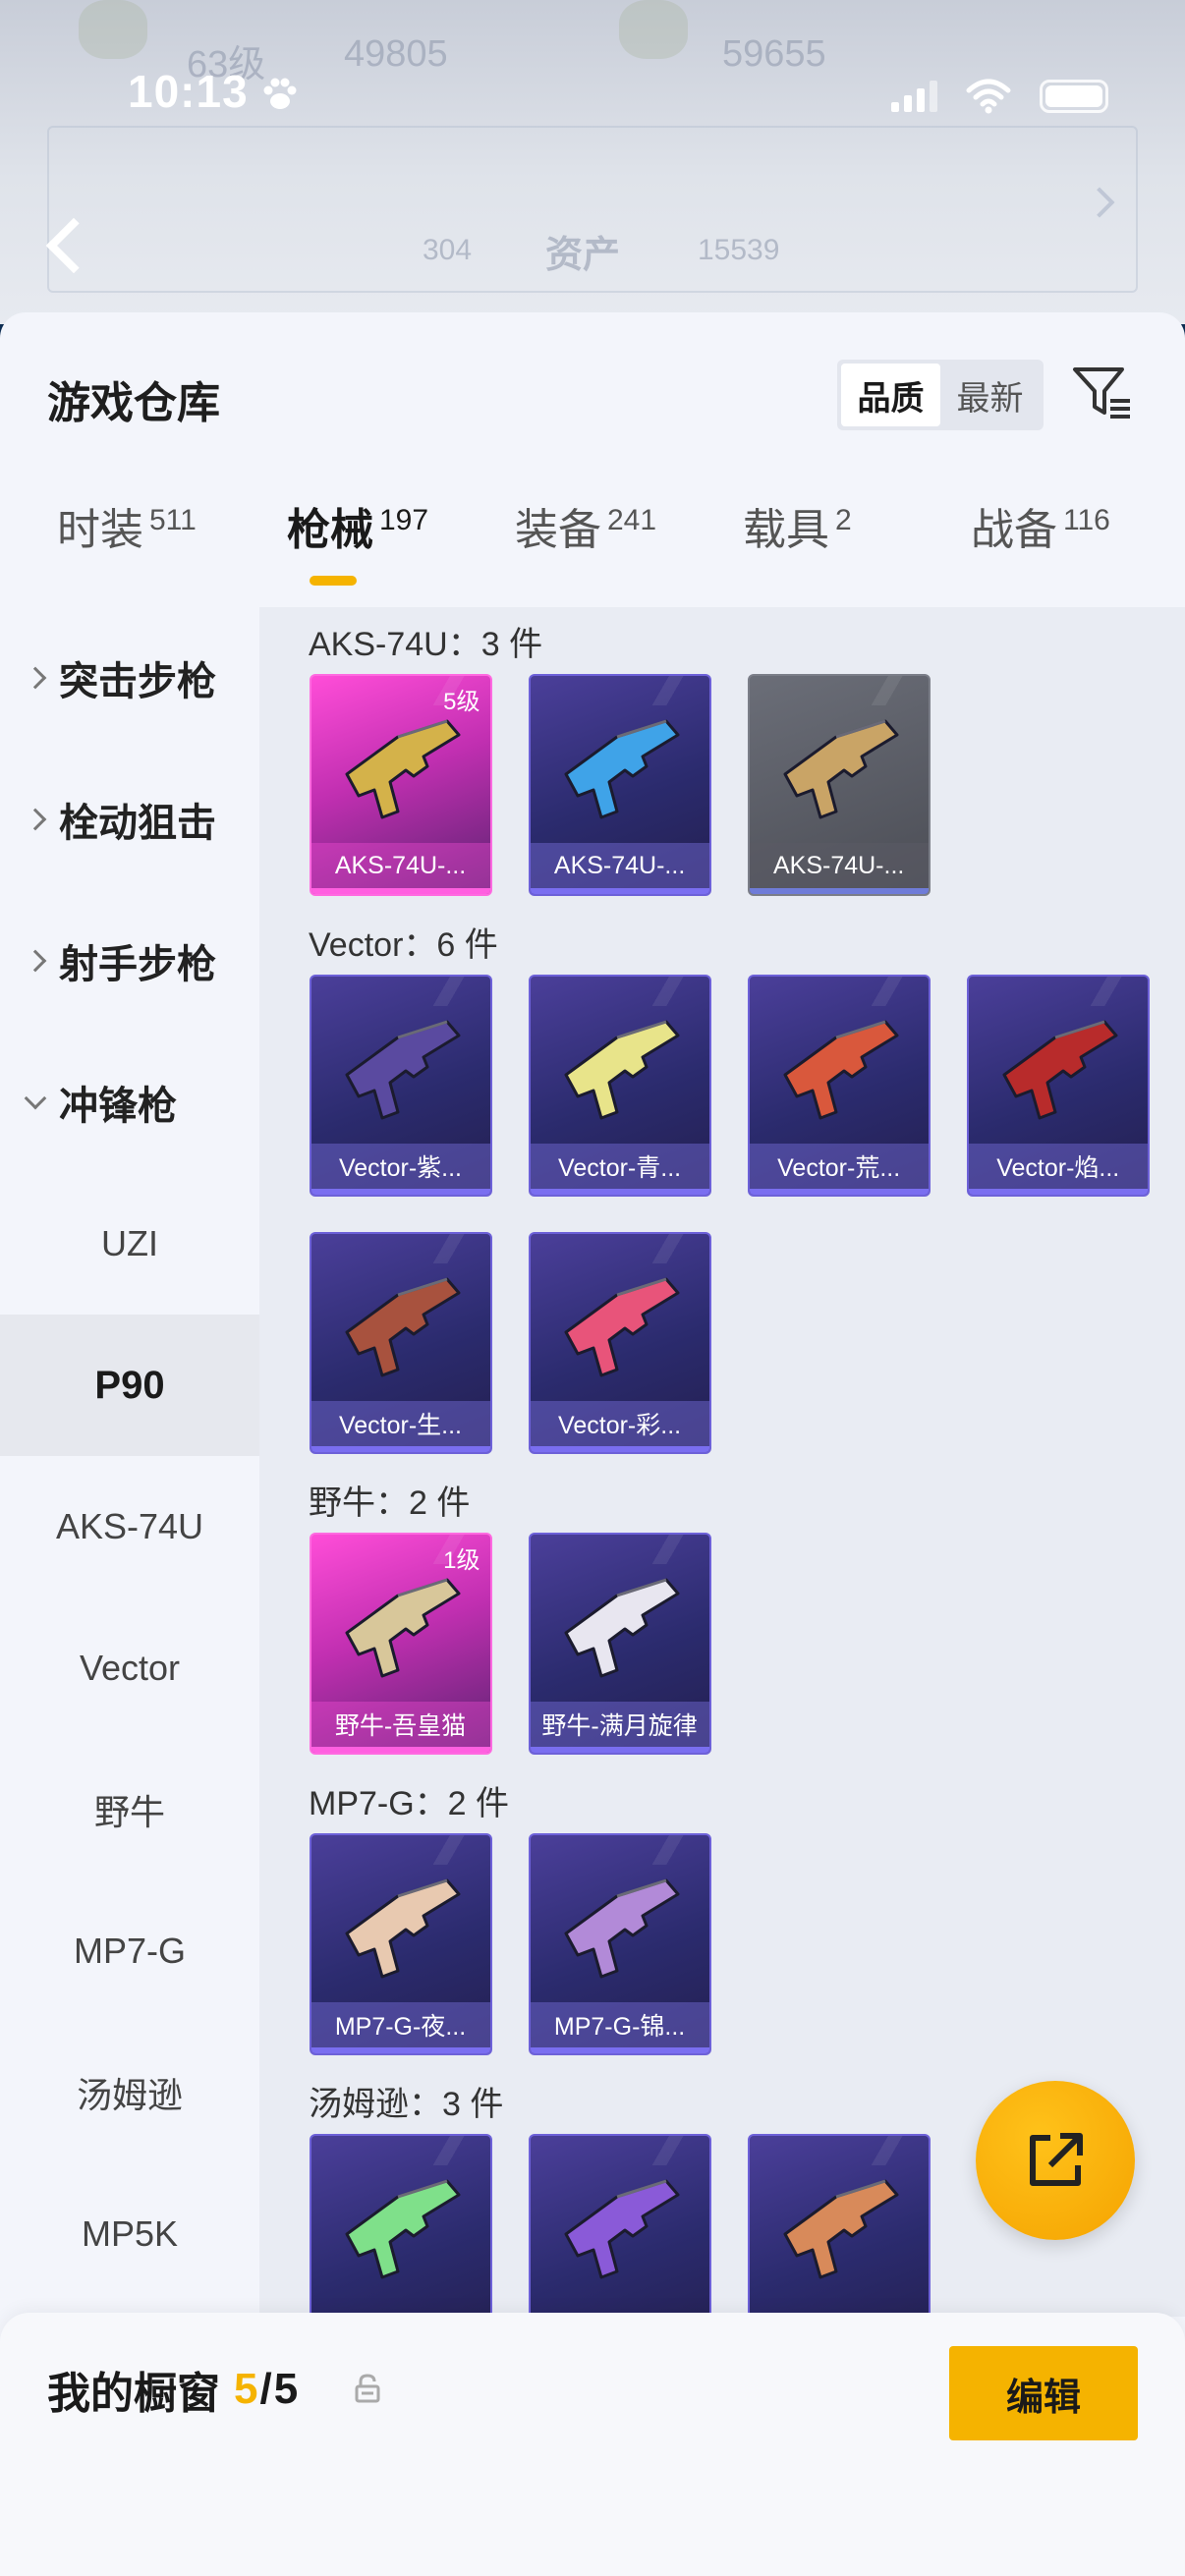 This screenshot has height=2576, width=1185. I want to click on sidebar-item-p90: P90, so click(130, 1385).